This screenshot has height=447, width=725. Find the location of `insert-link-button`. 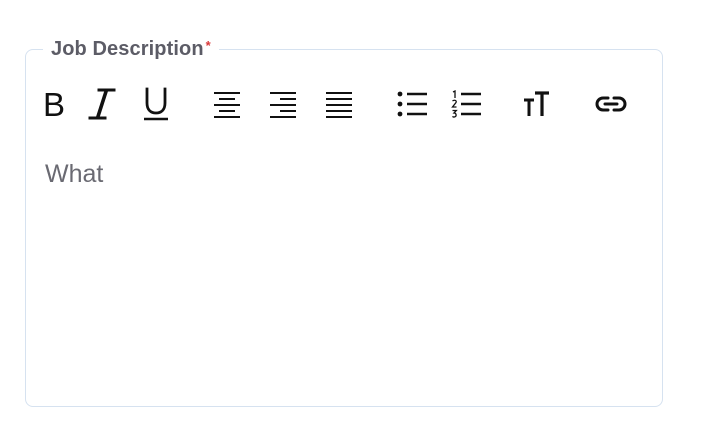

insert-link-button is located at coordinates (611, 104).